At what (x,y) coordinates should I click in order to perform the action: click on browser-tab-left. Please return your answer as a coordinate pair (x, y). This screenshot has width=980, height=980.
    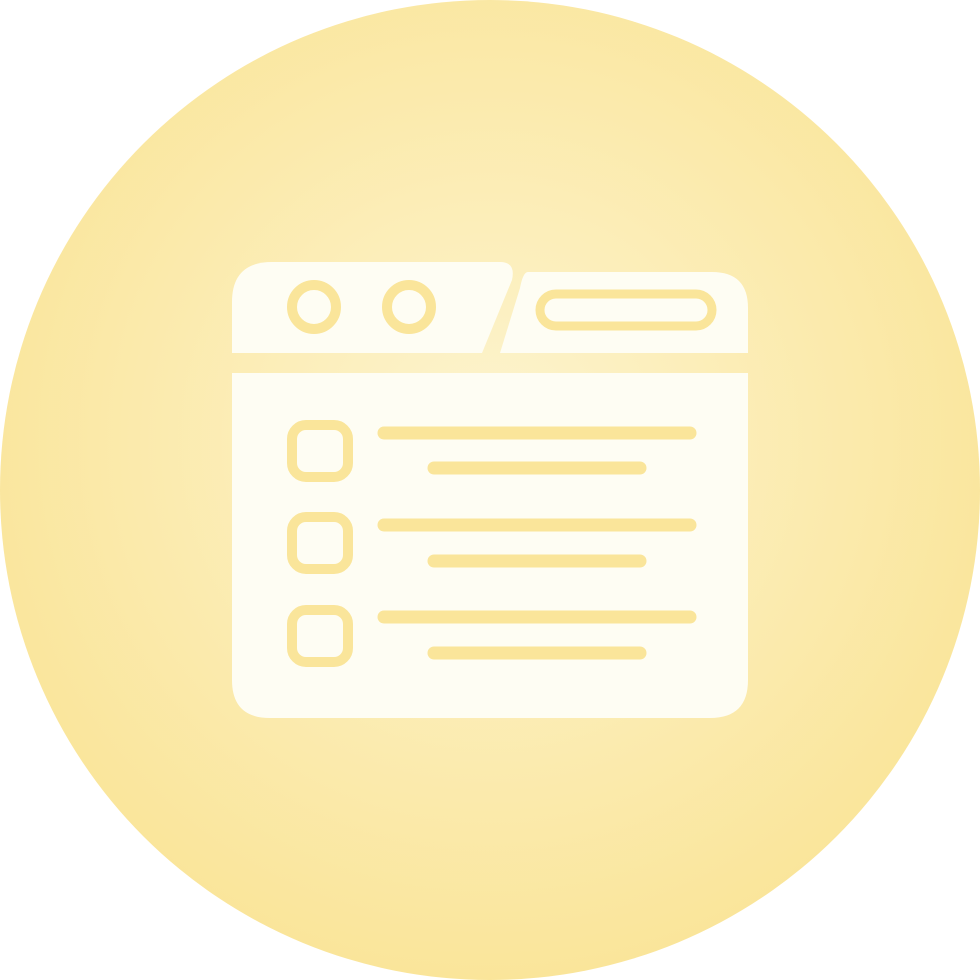
    Looking at the image, I should click on (372, 307).